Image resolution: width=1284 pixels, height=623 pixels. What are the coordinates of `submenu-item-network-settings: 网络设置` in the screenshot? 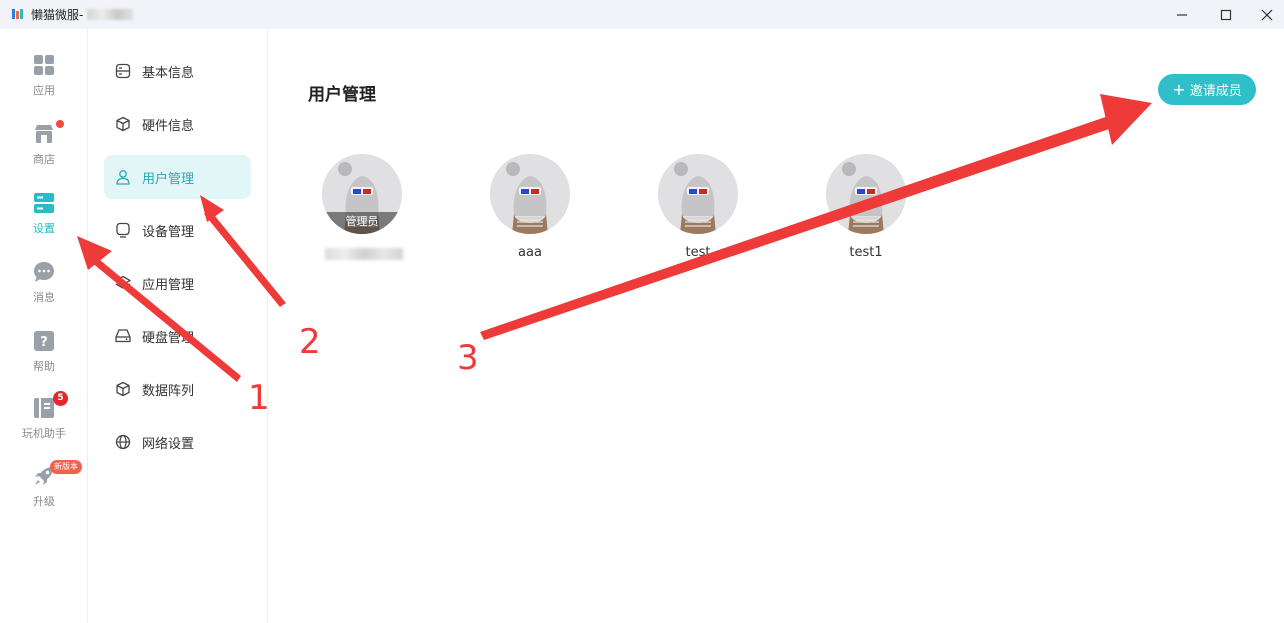 It's located at (177, 442).